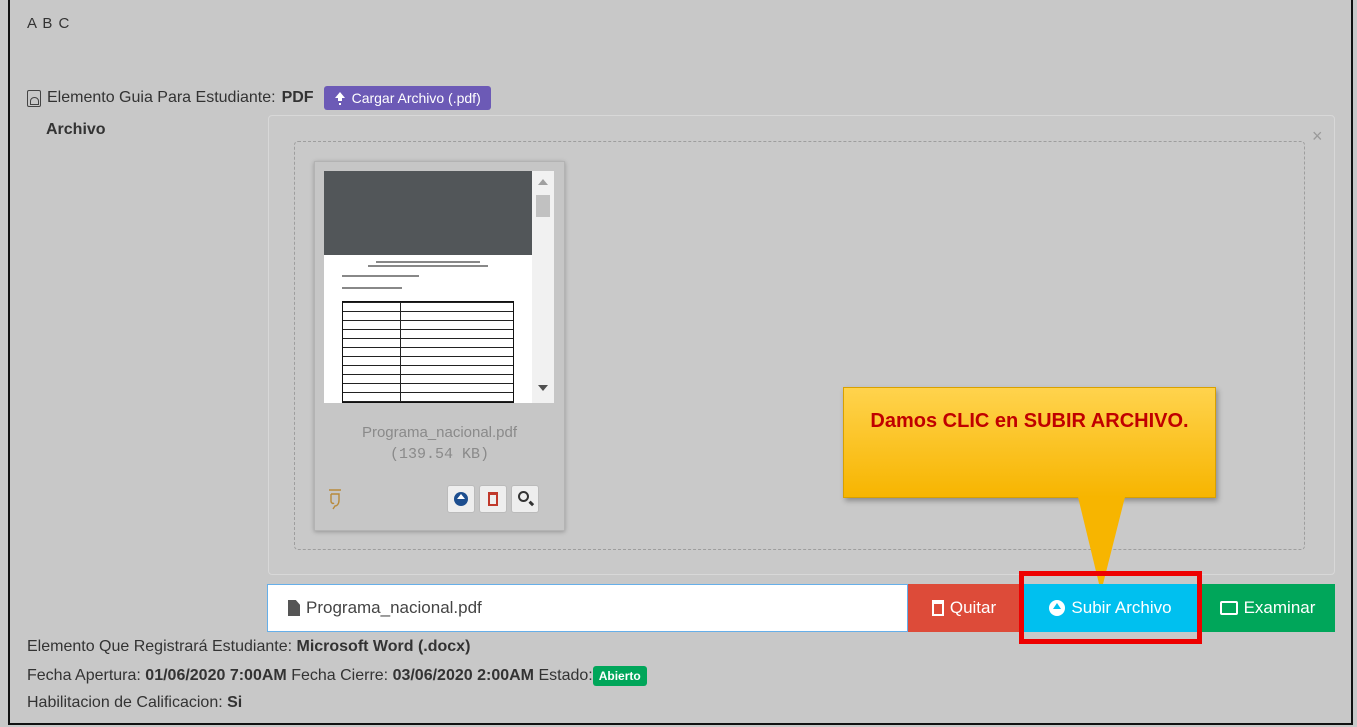 The image size is (1357, 727). I want to click on file-name-value: Programa_nacional.pdf, so click(394, 607).